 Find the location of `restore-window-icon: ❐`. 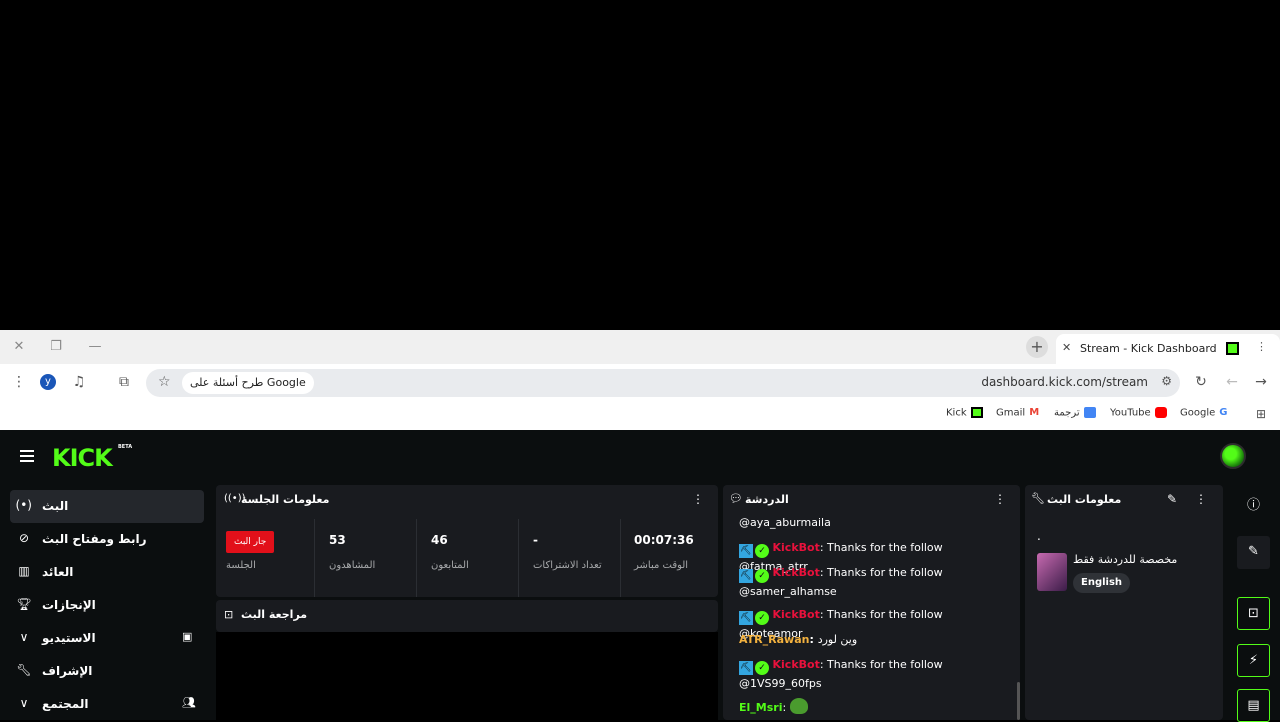

restore-window-icon: ❐ is located at coordinates (56, 347).